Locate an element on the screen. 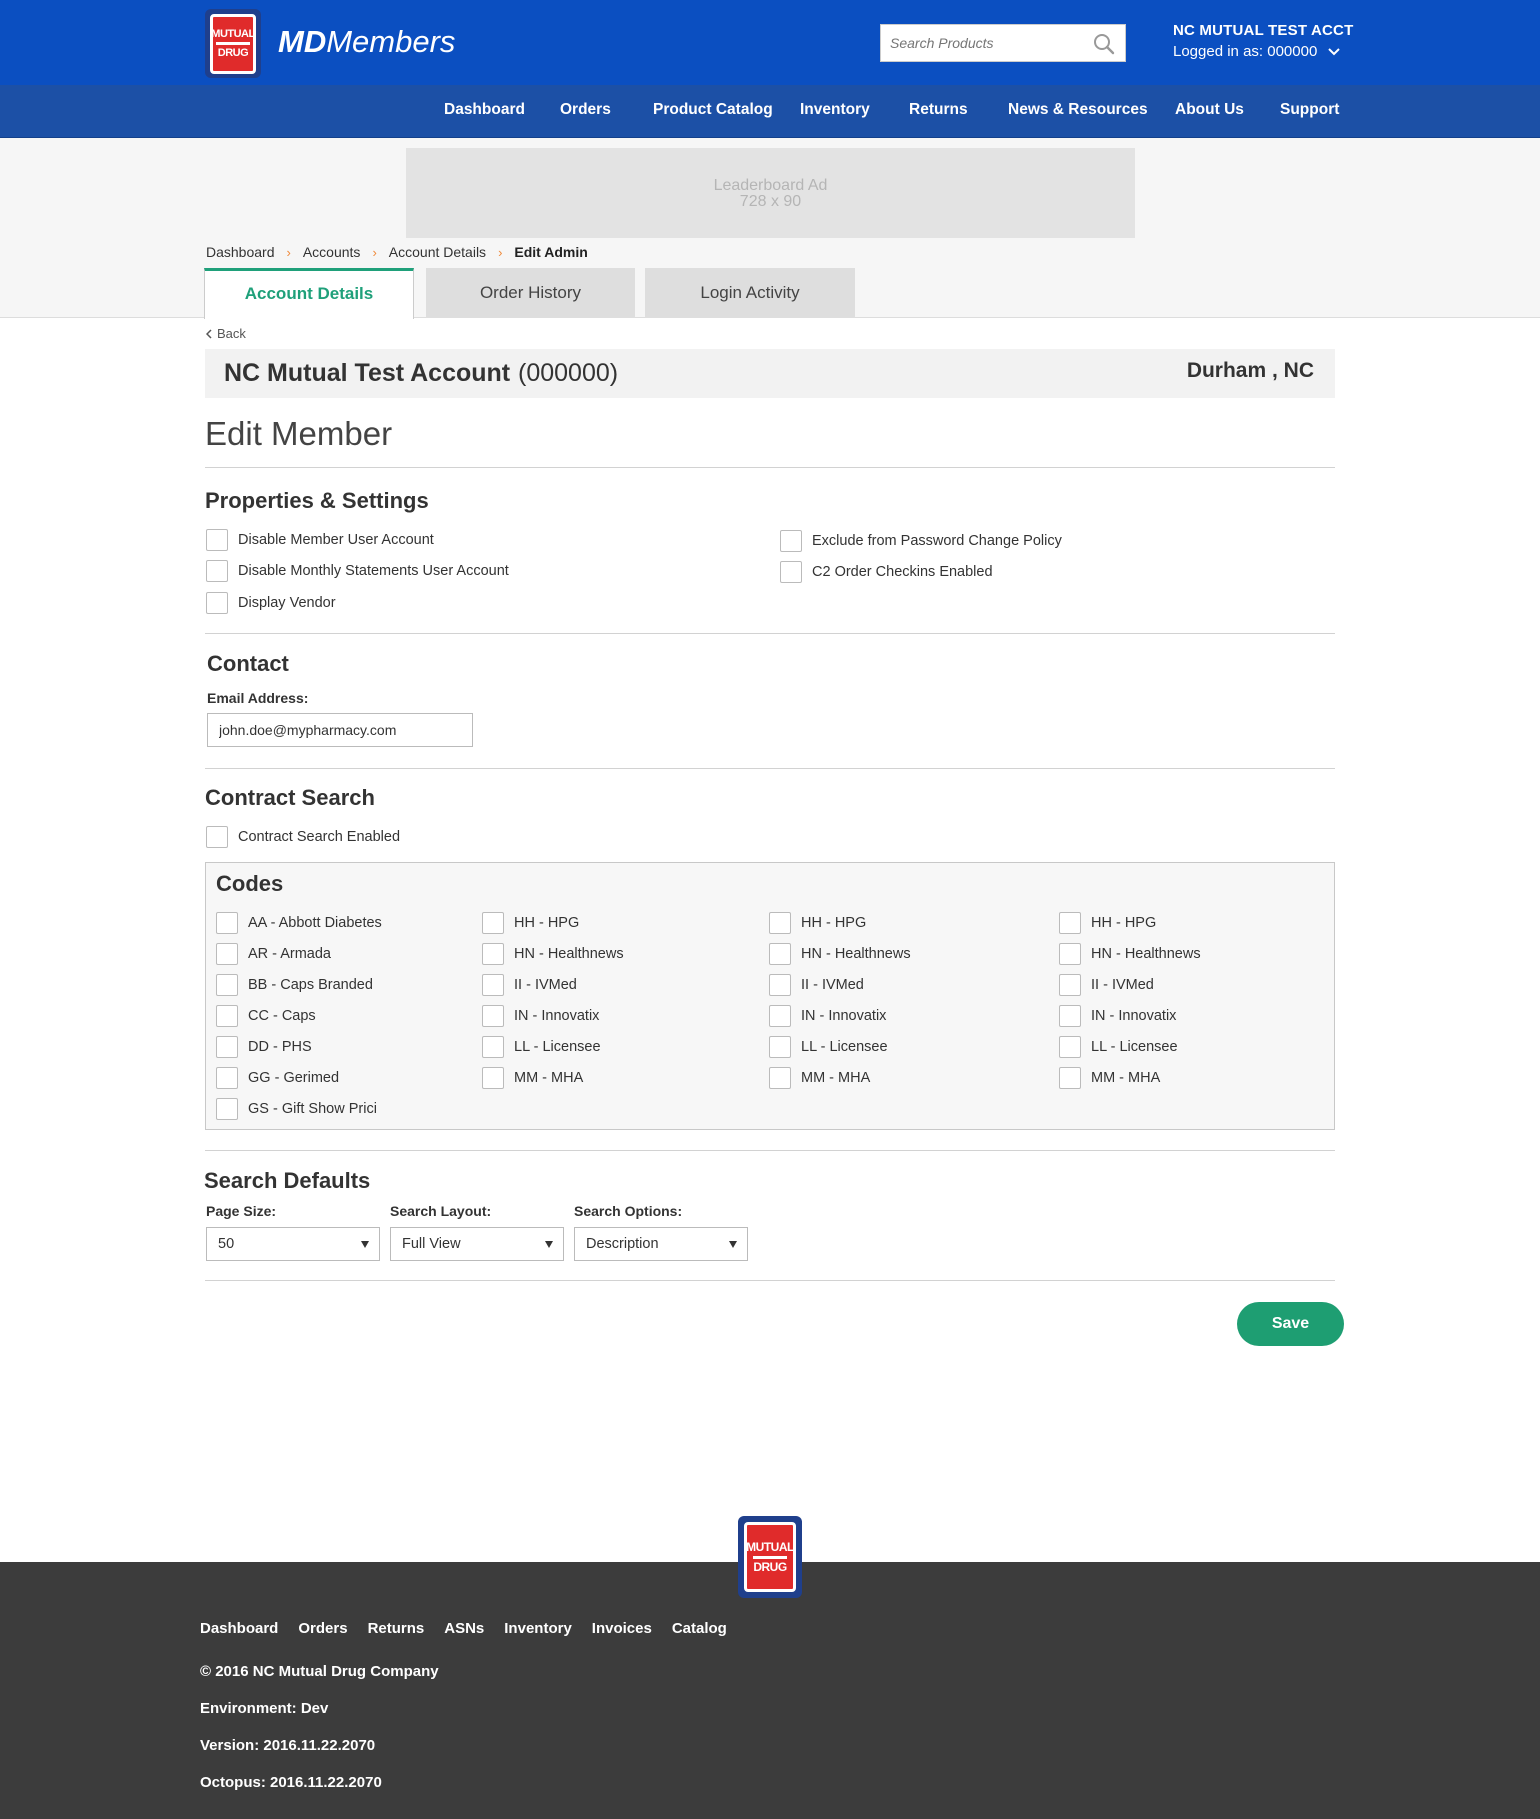  option-exclude-password-policy: Exclude from Password Change Policy is located at coordinates (921, 541).